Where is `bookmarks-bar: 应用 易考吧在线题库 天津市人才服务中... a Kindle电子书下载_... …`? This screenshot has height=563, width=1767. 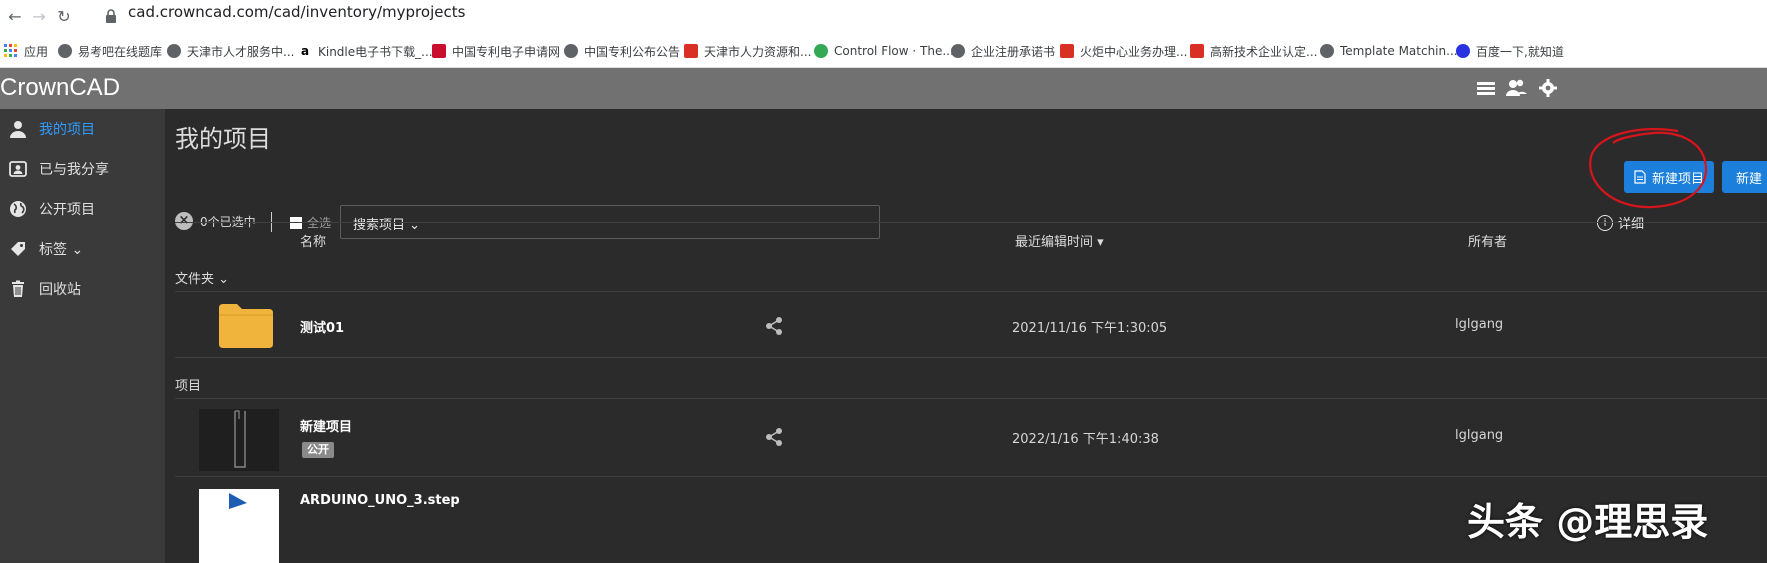 bookmarks-bar: 应用 易考吧在线题库 天津市人才服务中... a Kindle电子书下载_... … is located at coordinates (883, 51).